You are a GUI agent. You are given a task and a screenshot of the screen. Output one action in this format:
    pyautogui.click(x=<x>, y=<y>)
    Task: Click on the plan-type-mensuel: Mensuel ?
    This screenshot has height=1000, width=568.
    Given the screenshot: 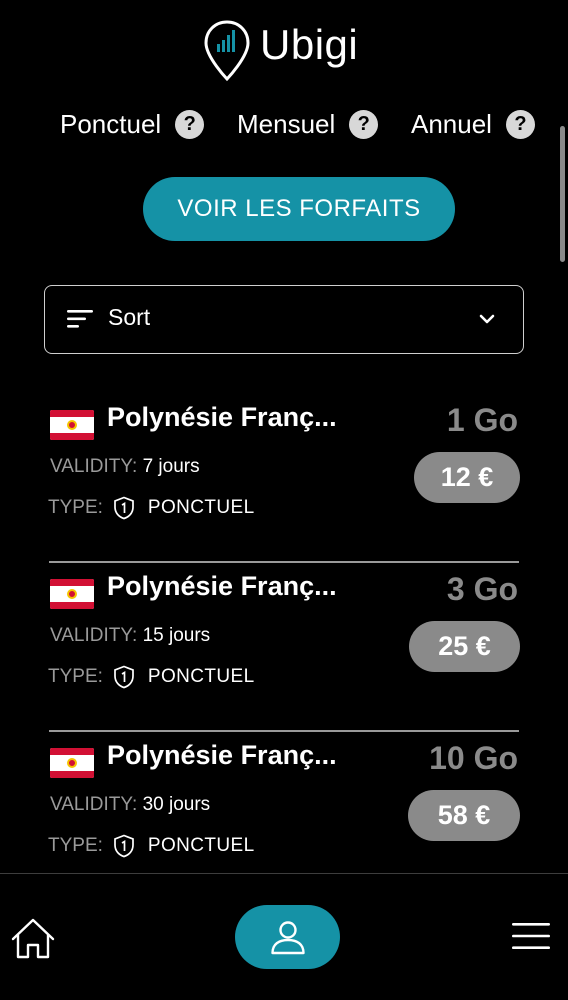 What is the action you would take?
    pyautogui.click(x=308, y=124)
    